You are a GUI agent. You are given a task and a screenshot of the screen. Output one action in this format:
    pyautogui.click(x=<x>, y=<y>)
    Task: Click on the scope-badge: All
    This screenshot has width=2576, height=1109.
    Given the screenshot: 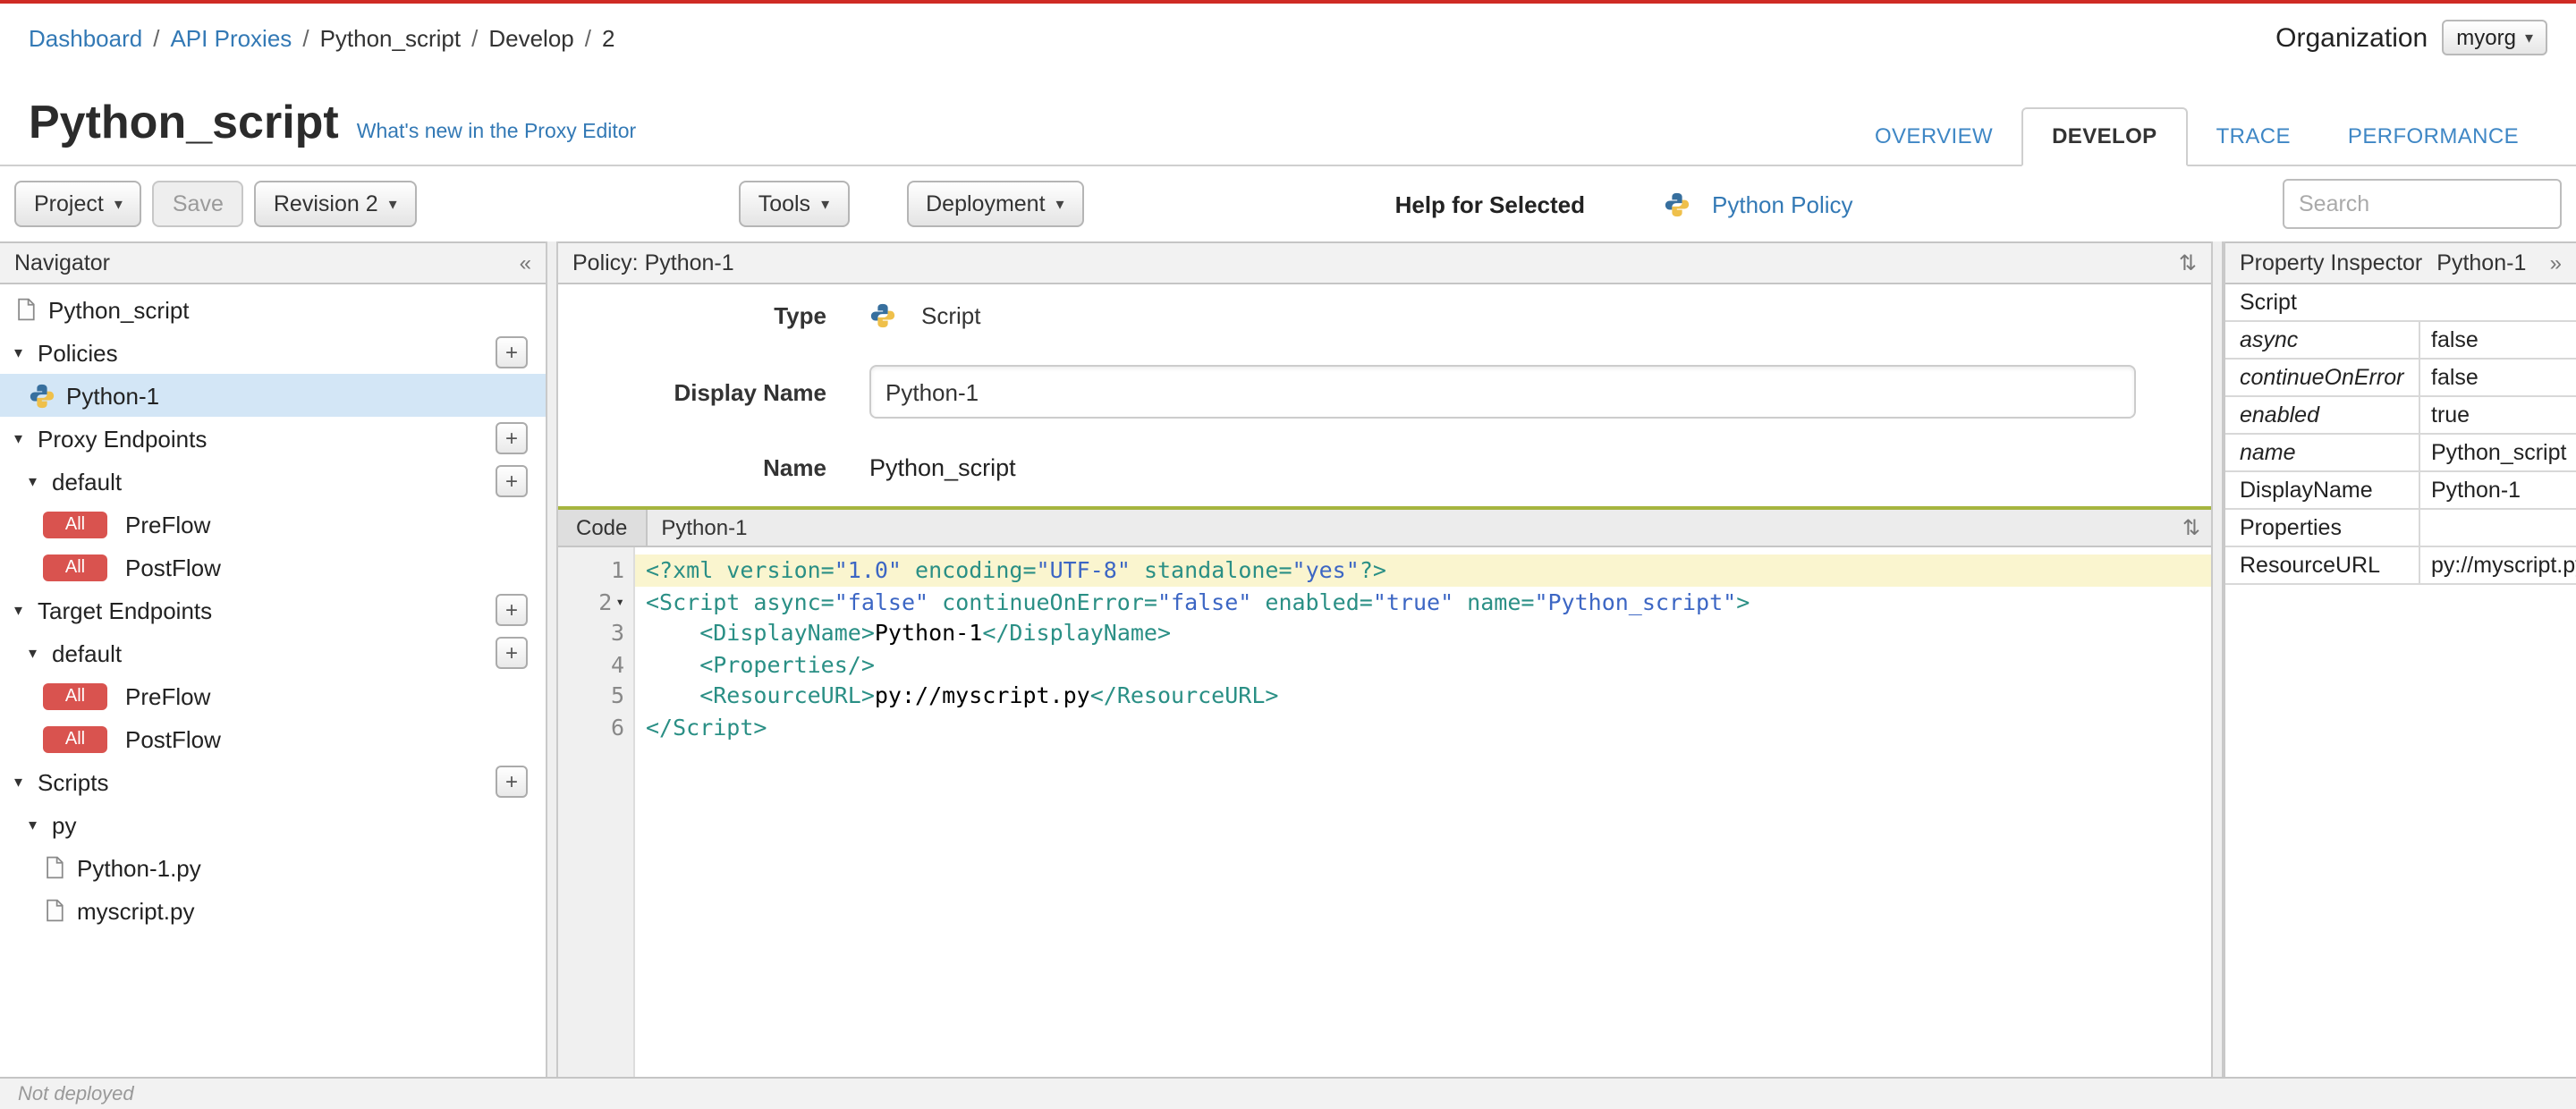 What is the action you would take?
    pyautogui.click(x=75, y=567)
    